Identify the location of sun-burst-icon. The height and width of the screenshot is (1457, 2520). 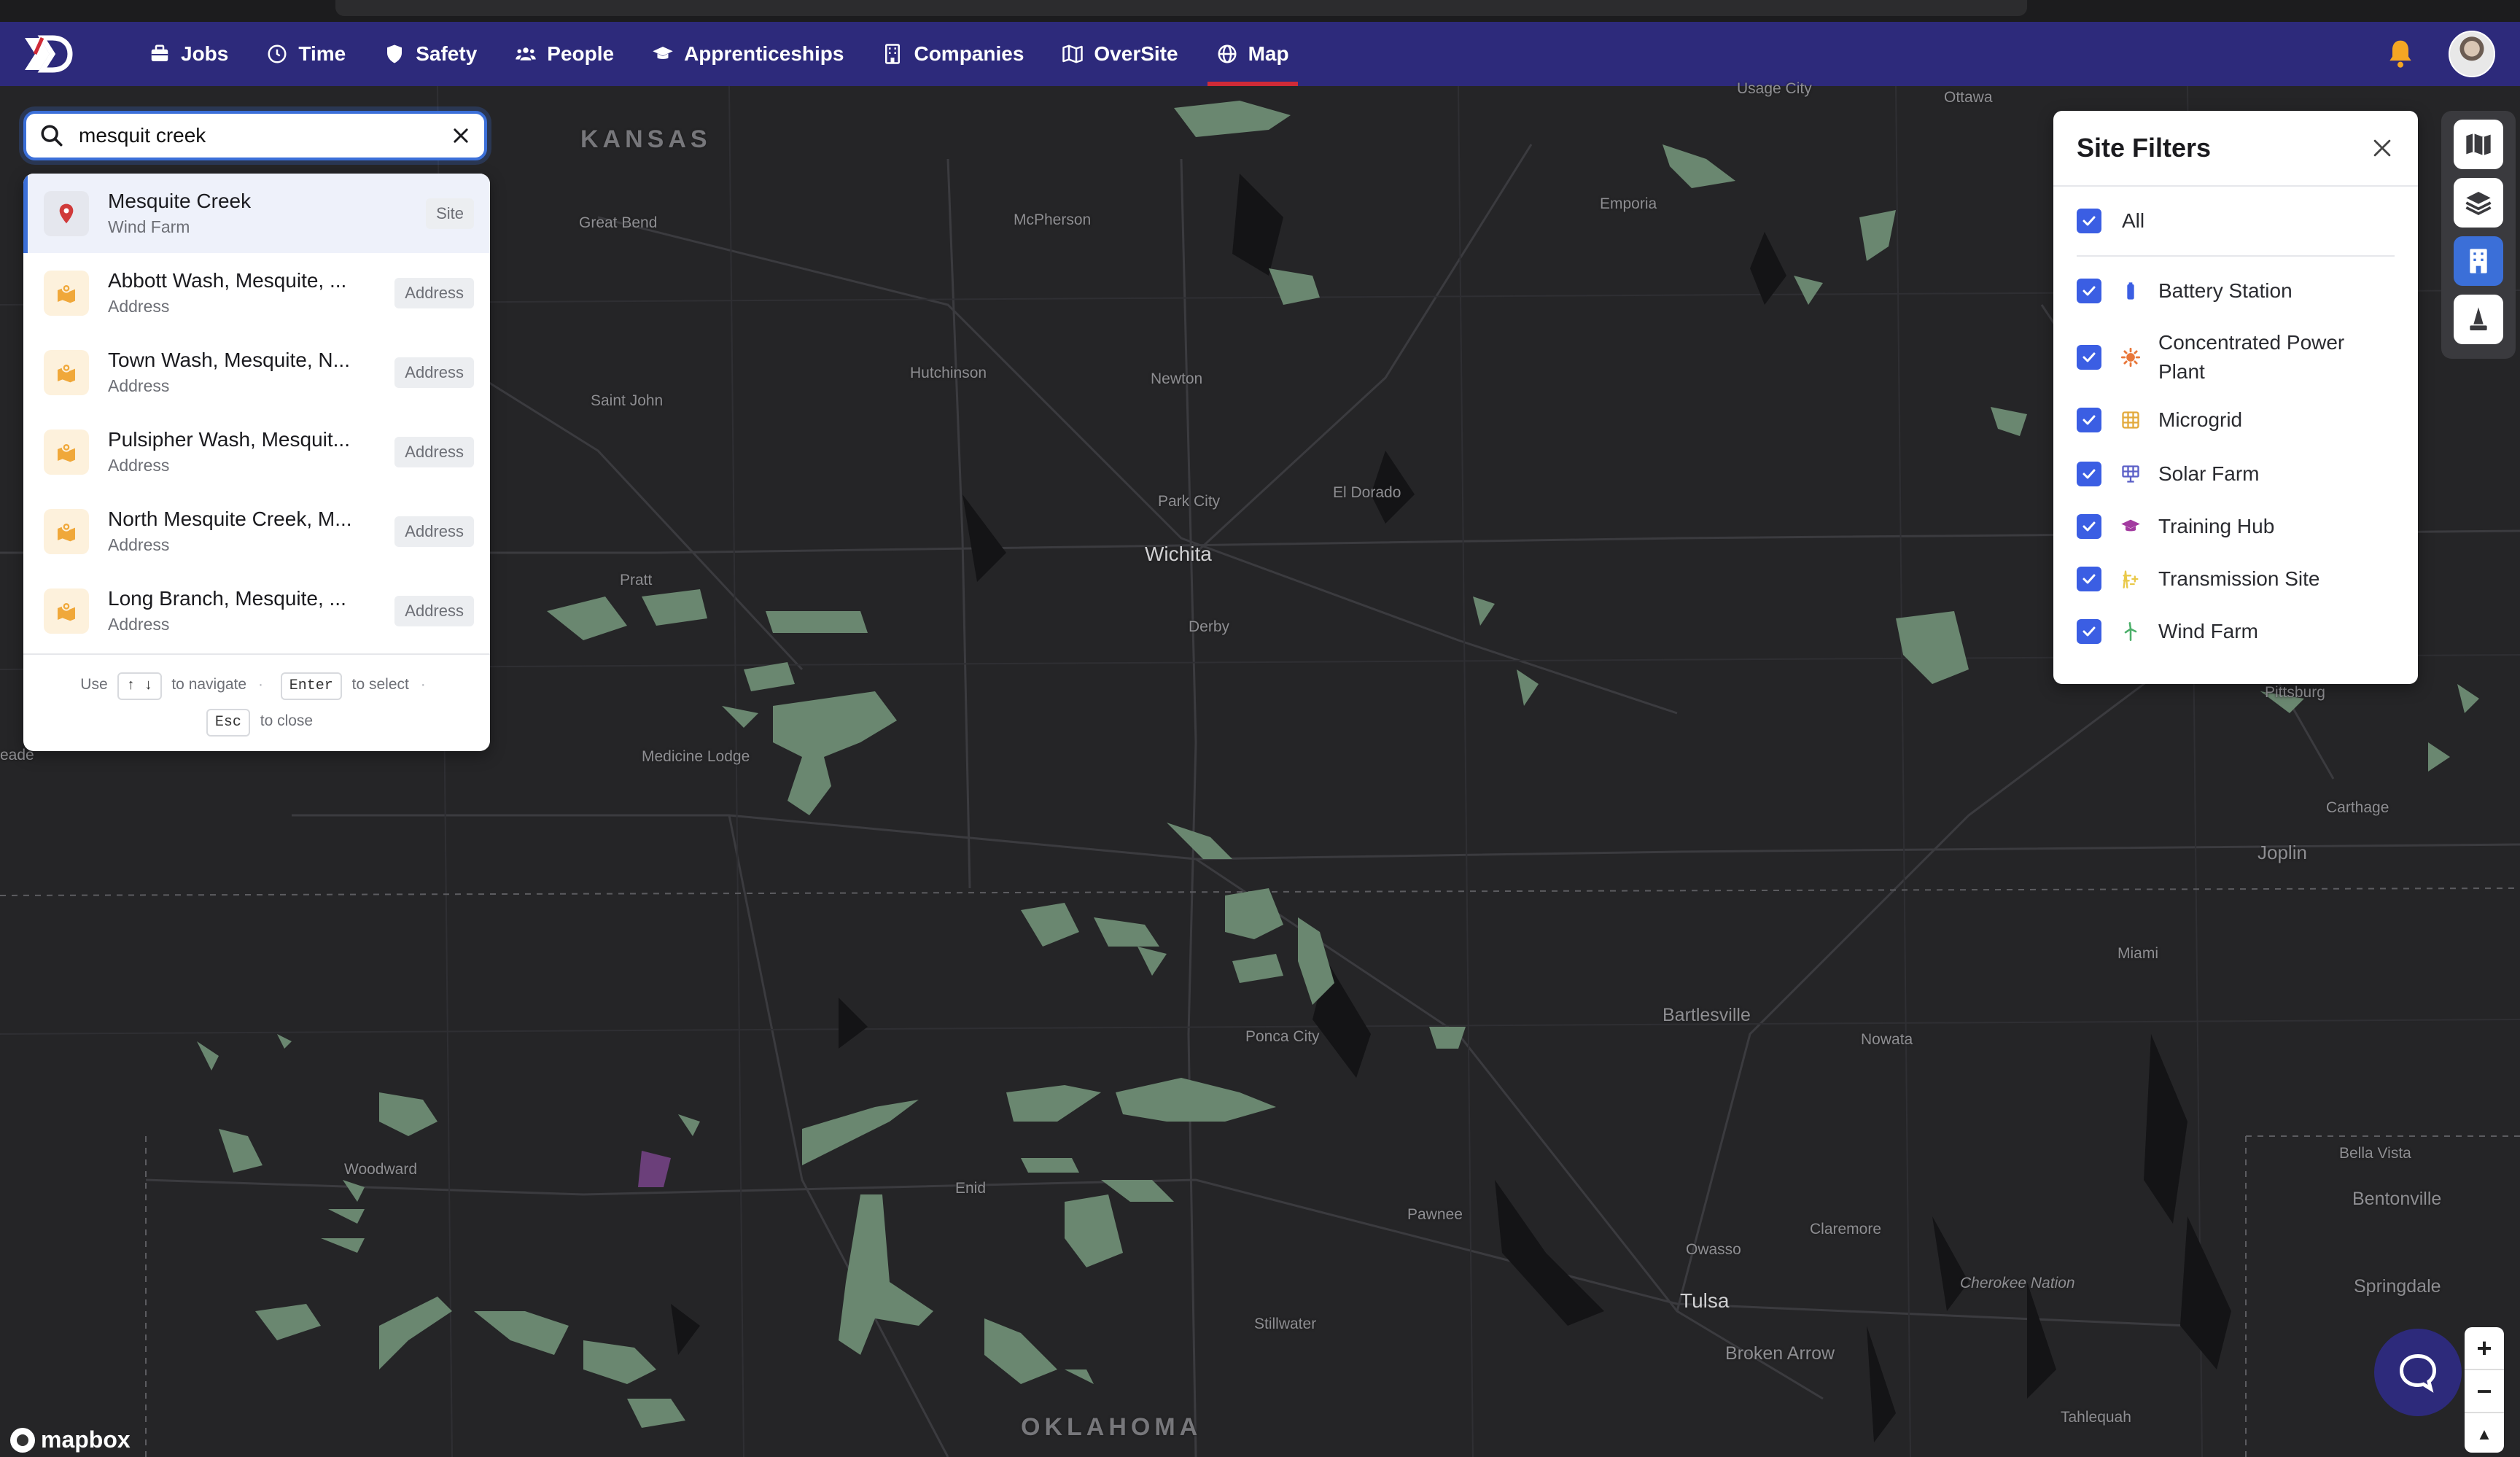
(2130, 358).